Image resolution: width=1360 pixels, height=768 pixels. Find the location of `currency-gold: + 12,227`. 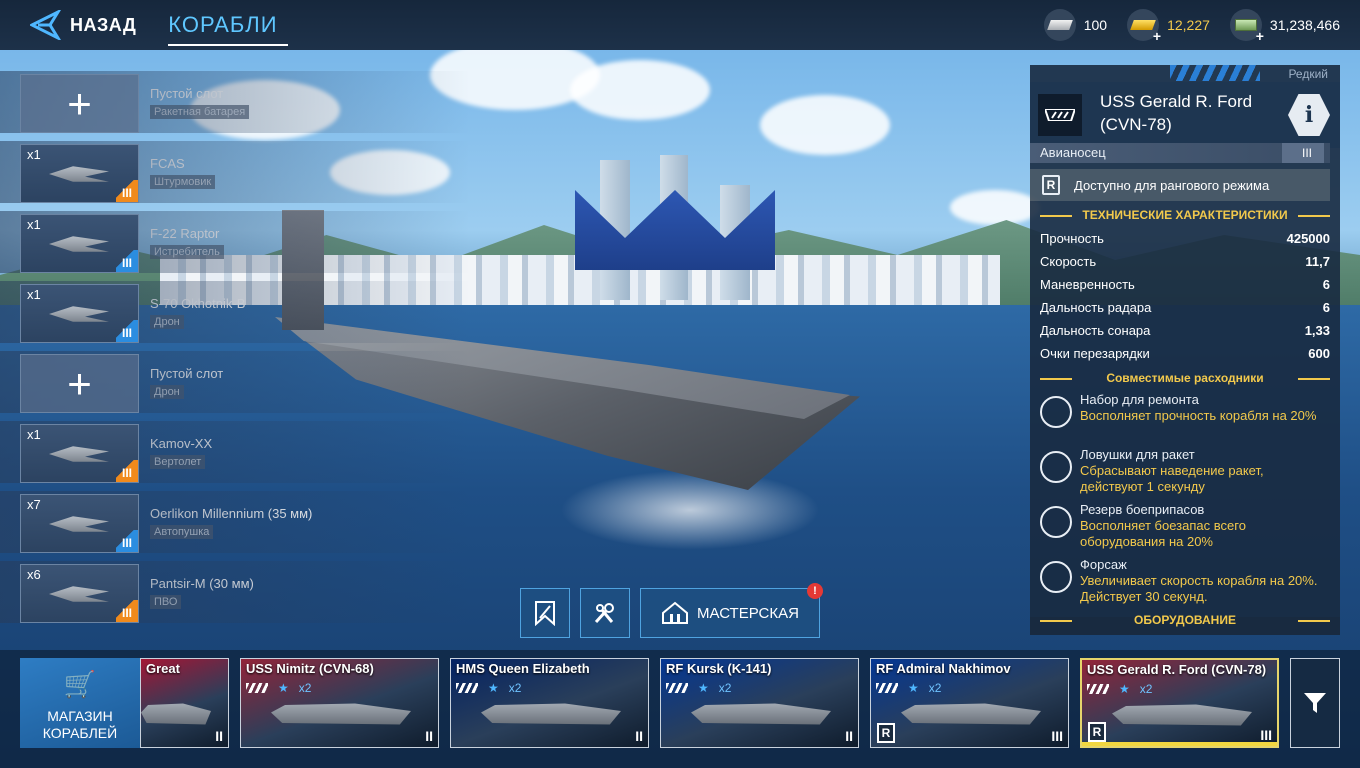

currency-gold: + 12,227 is located at coordinates (1168, 26).